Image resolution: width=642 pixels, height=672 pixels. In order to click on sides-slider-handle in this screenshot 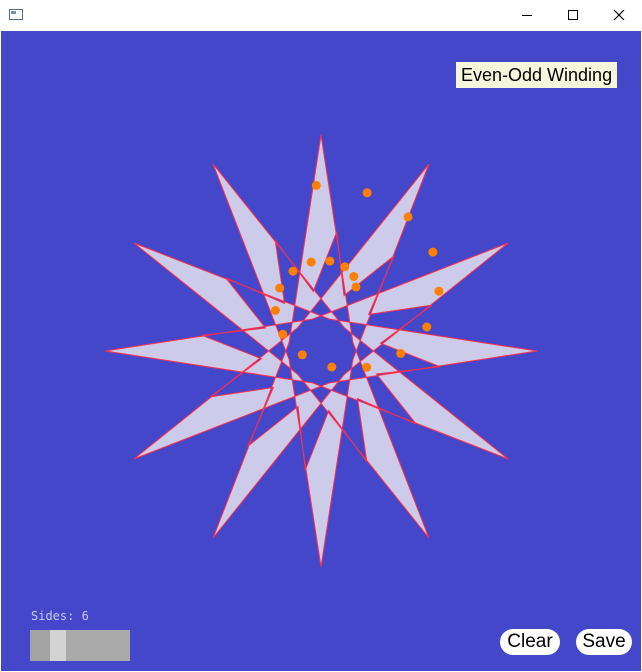, I will do `click(58, 645)`.